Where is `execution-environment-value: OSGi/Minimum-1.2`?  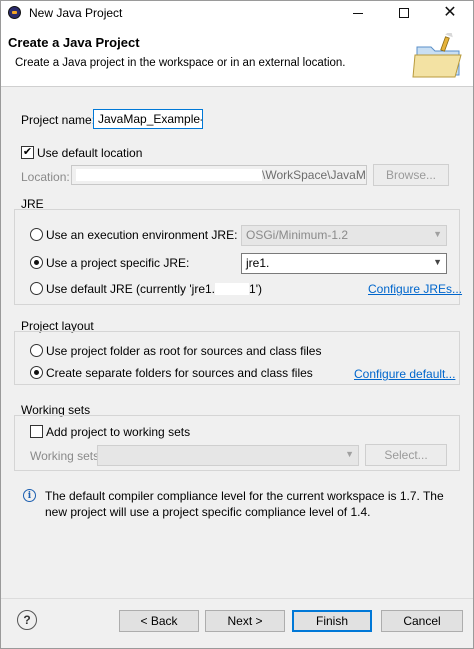
execution-environment-value: OSGi/Minimum-1.2 is located at coordinates (297, 235).